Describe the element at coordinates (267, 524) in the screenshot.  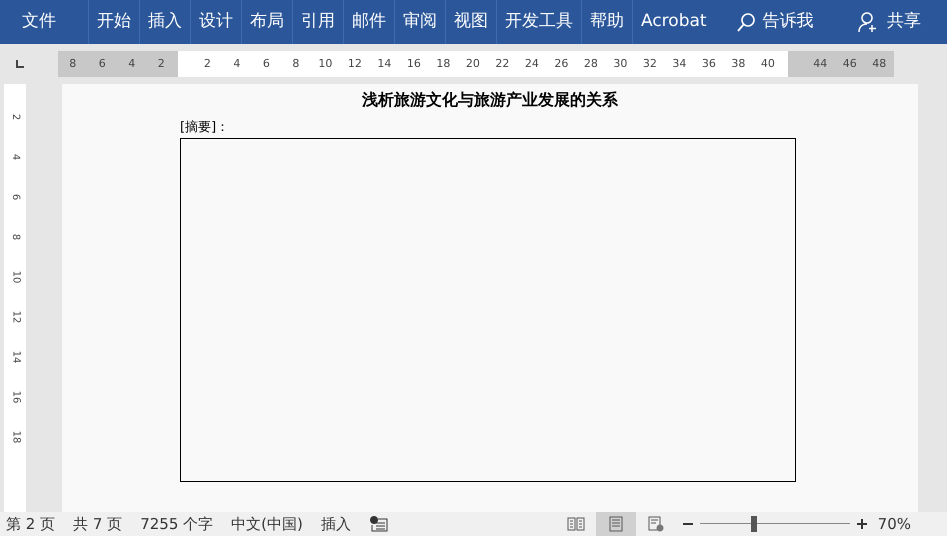
I see `status-text: 中文(中国)` at that location.